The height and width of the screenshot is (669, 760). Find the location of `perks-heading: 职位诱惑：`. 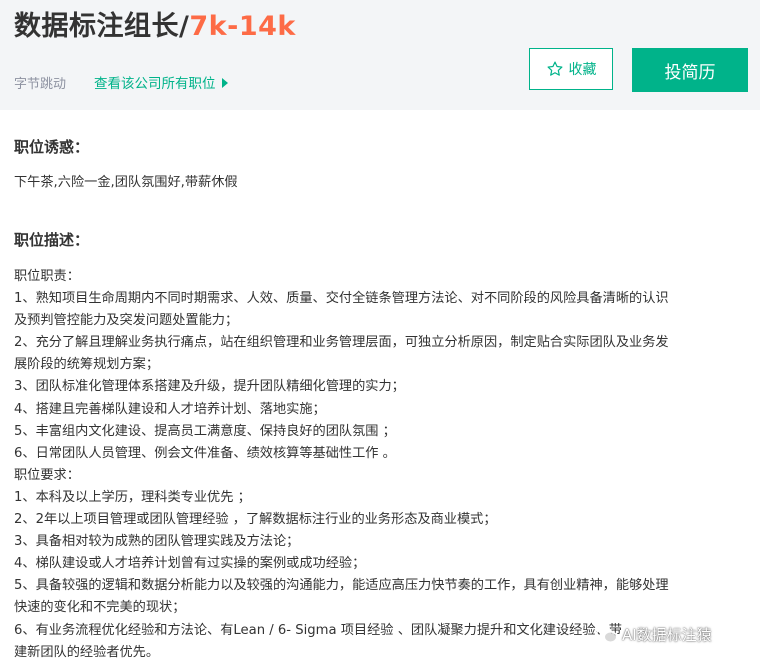

perks-heading: 职位诱惑： is located at coordinates (52, 147).